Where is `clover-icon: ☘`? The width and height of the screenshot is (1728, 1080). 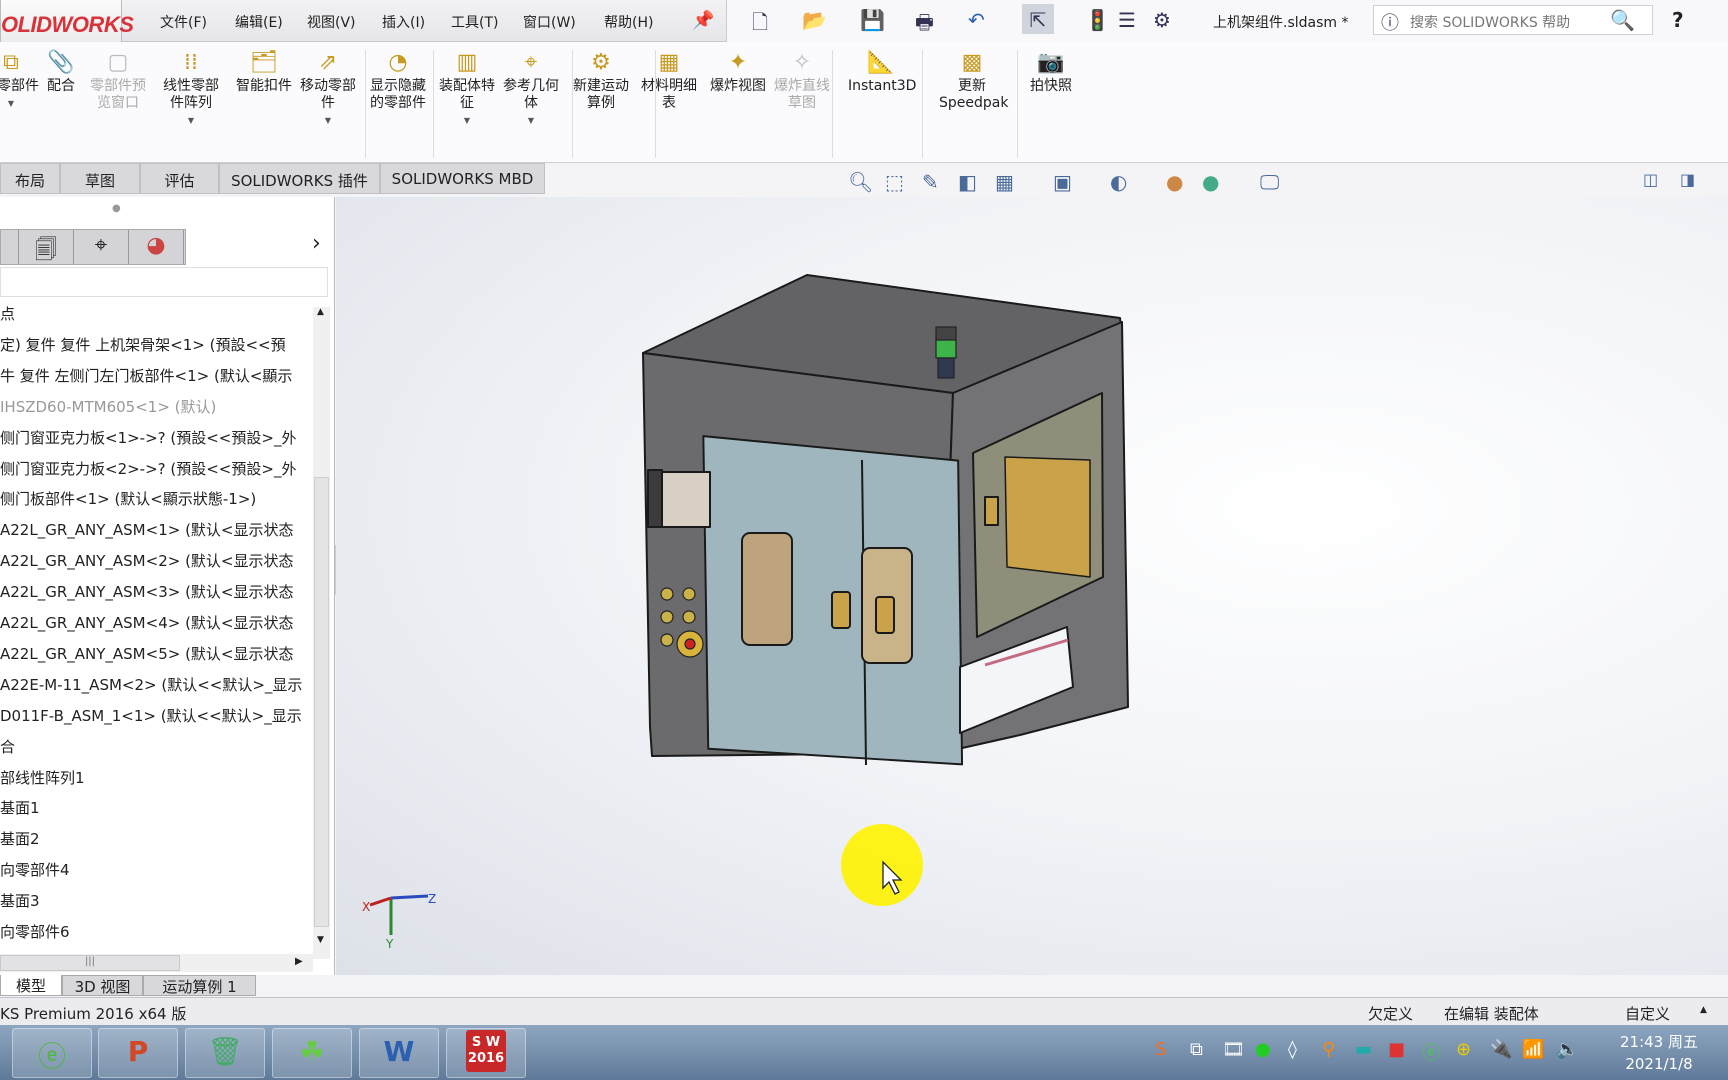
clover-icon: ☘ is located at coordinates (312, 1053).